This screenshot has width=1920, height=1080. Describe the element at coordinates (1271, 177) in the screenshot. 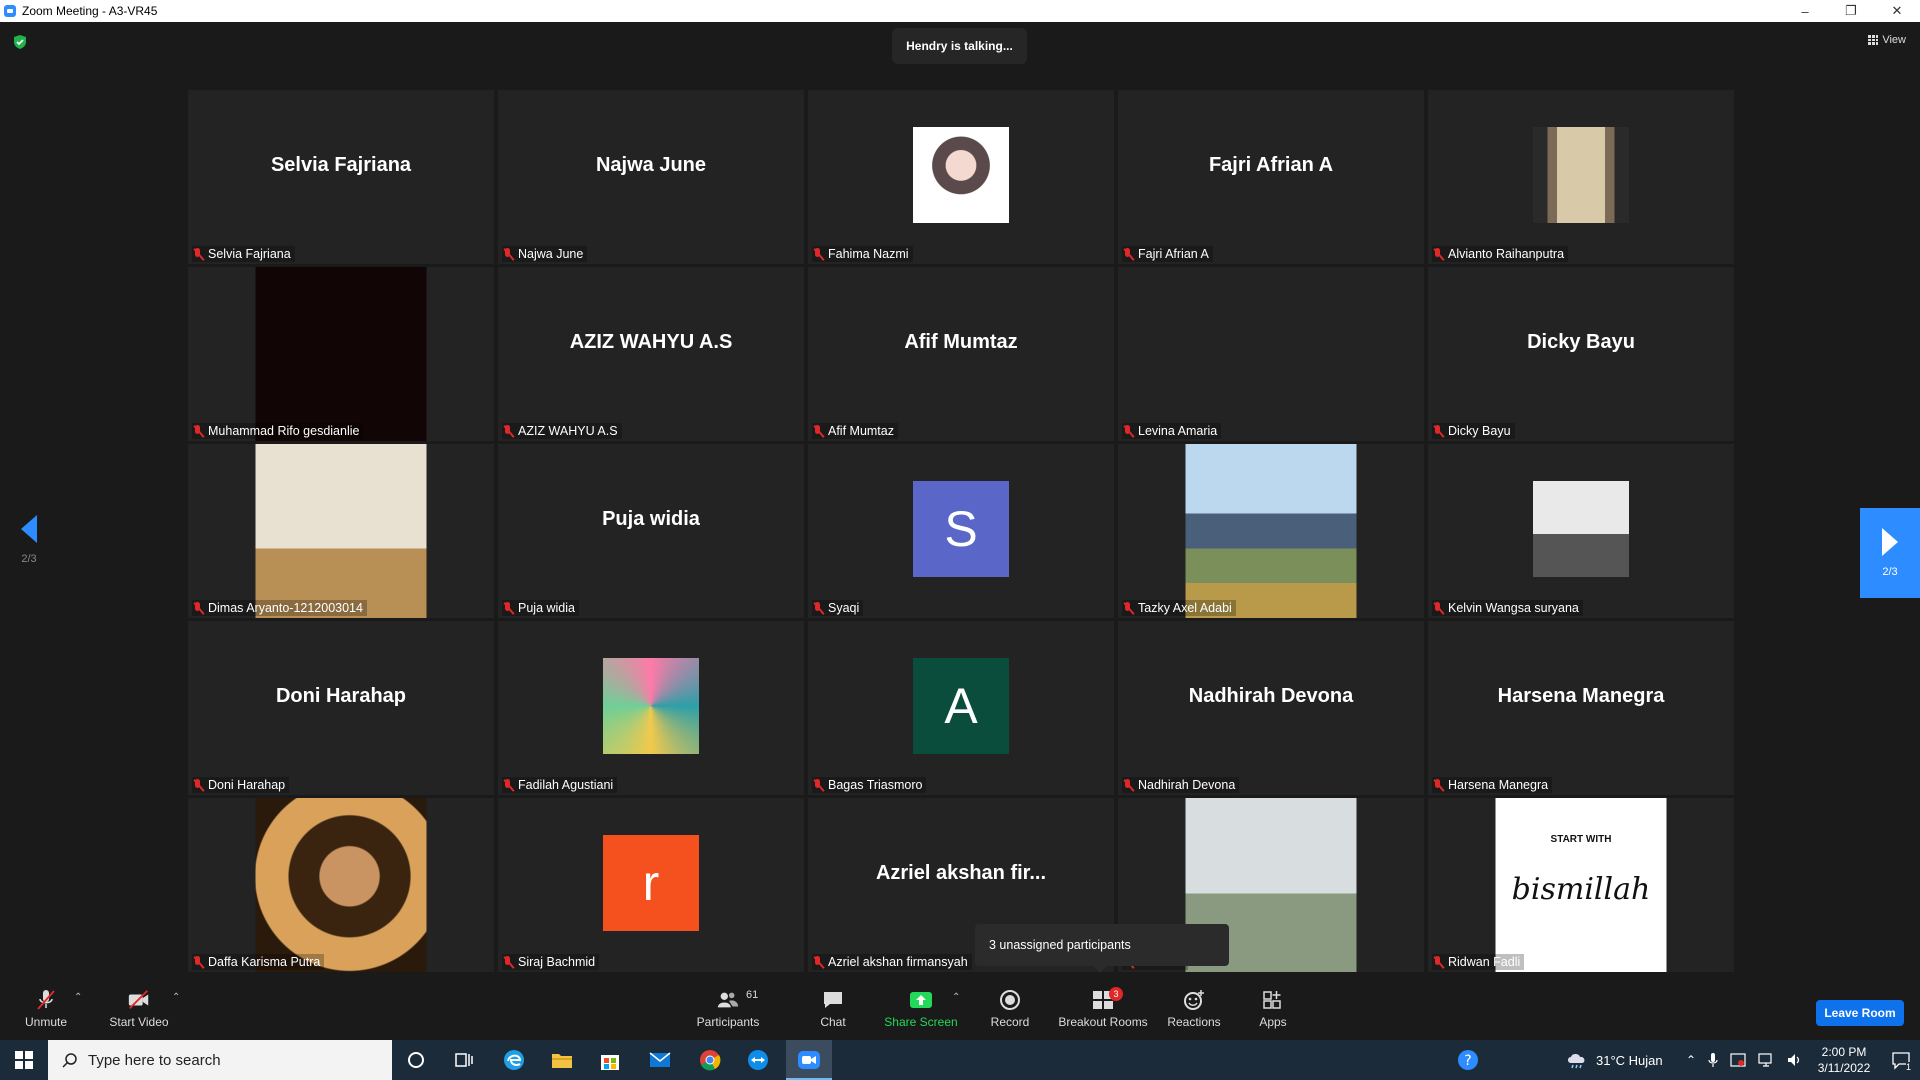

I see `participant-tile: Fajri Afrian A Fajri Afrian A` at that location.